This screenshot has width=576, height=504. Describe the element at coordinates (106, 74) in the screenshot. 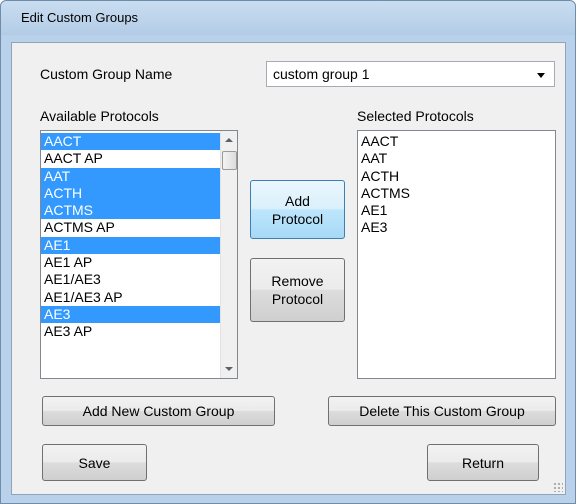

I see `custom-group-name-label: Custom Group Name` at that location.